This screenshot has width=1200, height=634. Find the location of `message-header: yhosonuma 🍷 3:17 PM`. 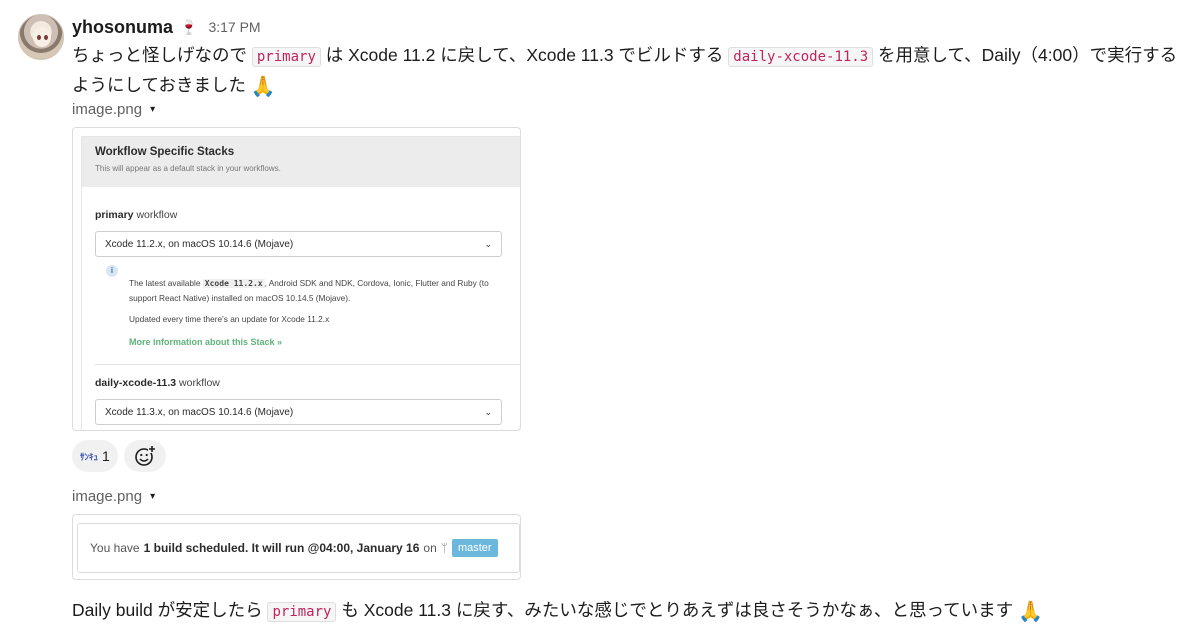

message-header: yhosonuma 🍷 3:17 PM is located at coordinates (166, 27).